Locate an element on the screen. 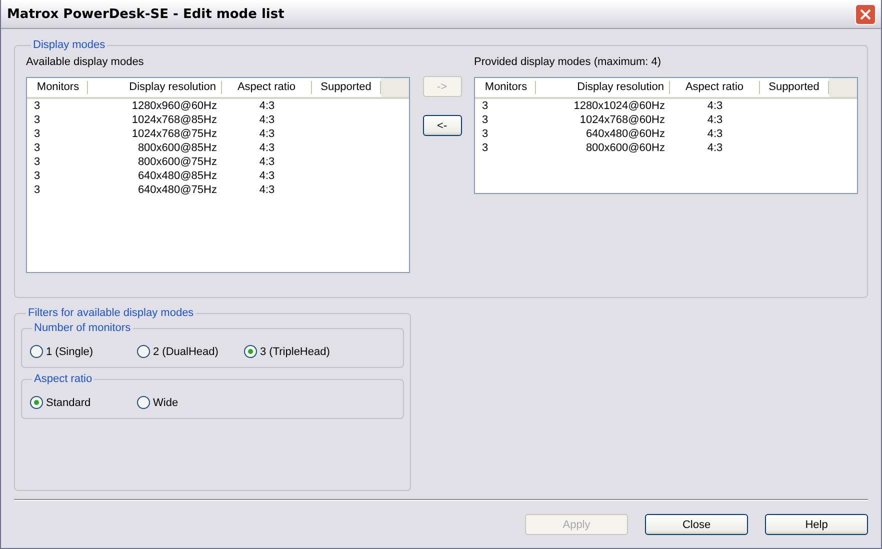 This screenshot has width=882, height=549. table-cell-text: 1024x768@75Hz is located at coordinates (174, 134).